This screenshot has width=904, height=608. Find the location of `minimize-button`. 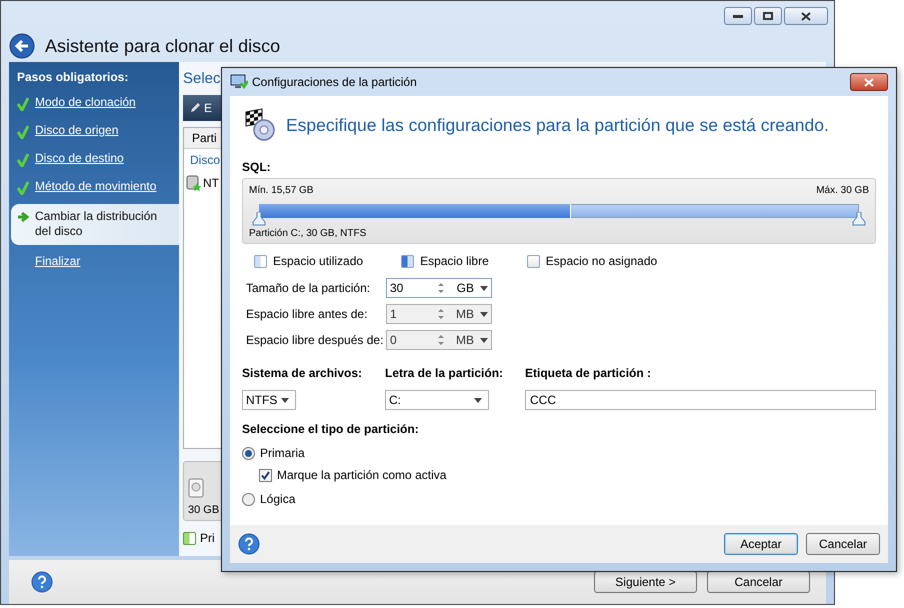

minimize-button is located at coordinates (738, 16).